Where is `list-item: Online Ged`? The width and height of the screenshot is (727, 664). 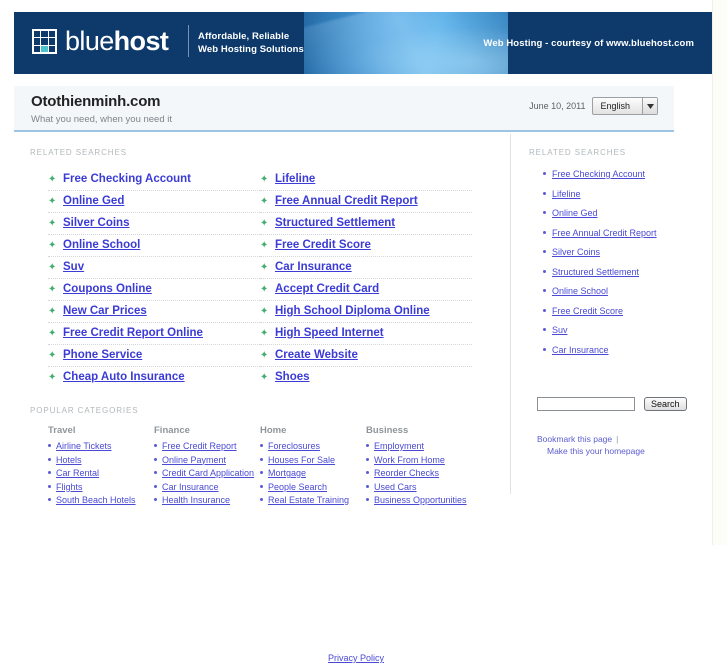
list-item: Online Ged is located at coordinates (619, 213).